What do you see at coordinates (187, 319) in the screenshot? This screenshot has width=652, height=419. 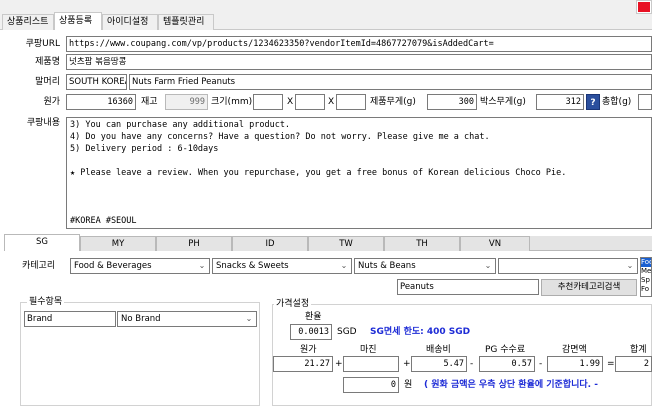 I see `brand-select: No Brand ⌄` at bounding box center [187, 319].